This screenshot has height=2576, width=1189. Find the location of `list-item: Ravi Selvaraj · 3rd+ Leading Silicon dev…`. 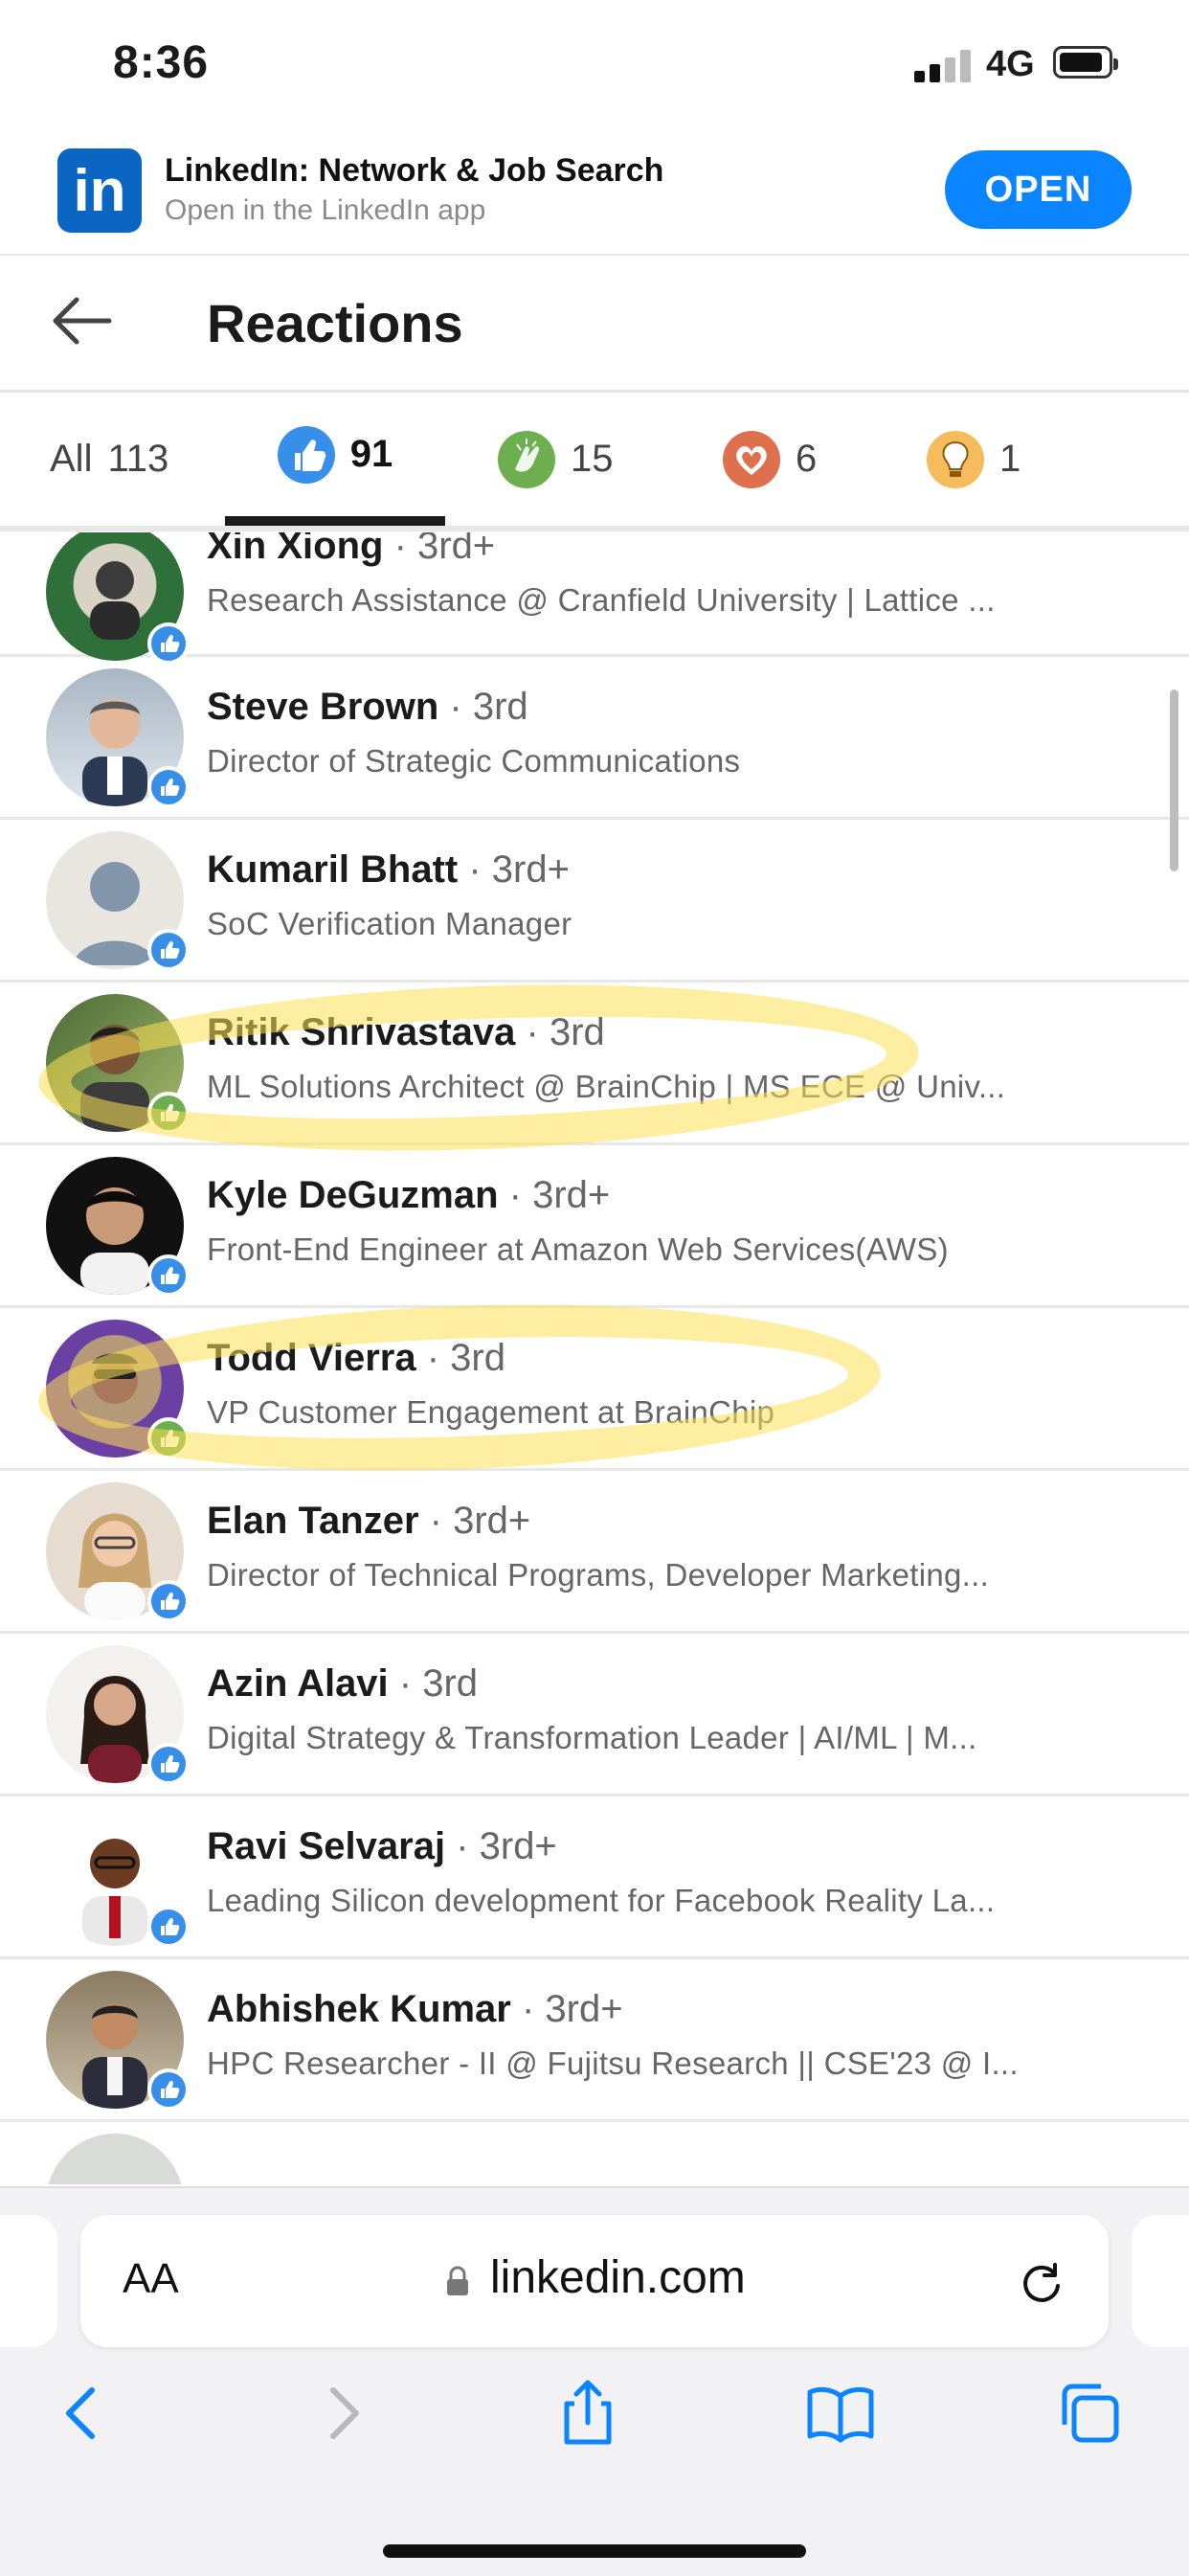

list-item: Ravi Selvaraj · 3rd+ Leading Silicon dev… is located at coordinates (594, 1877).